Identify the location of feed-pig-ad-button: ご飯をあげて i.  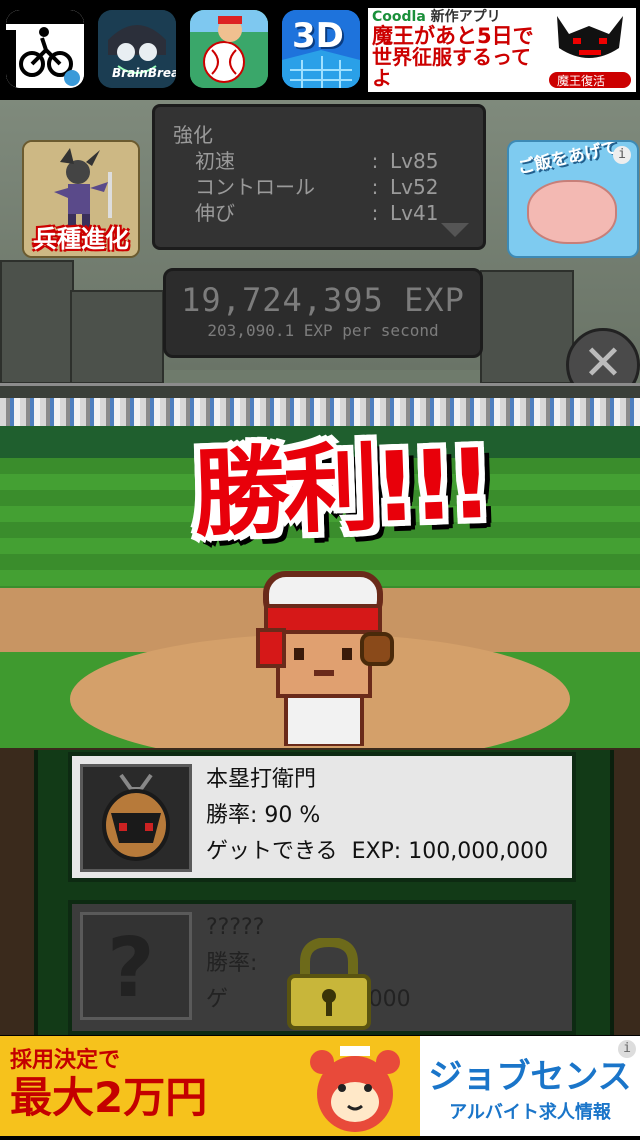
(573, 199).